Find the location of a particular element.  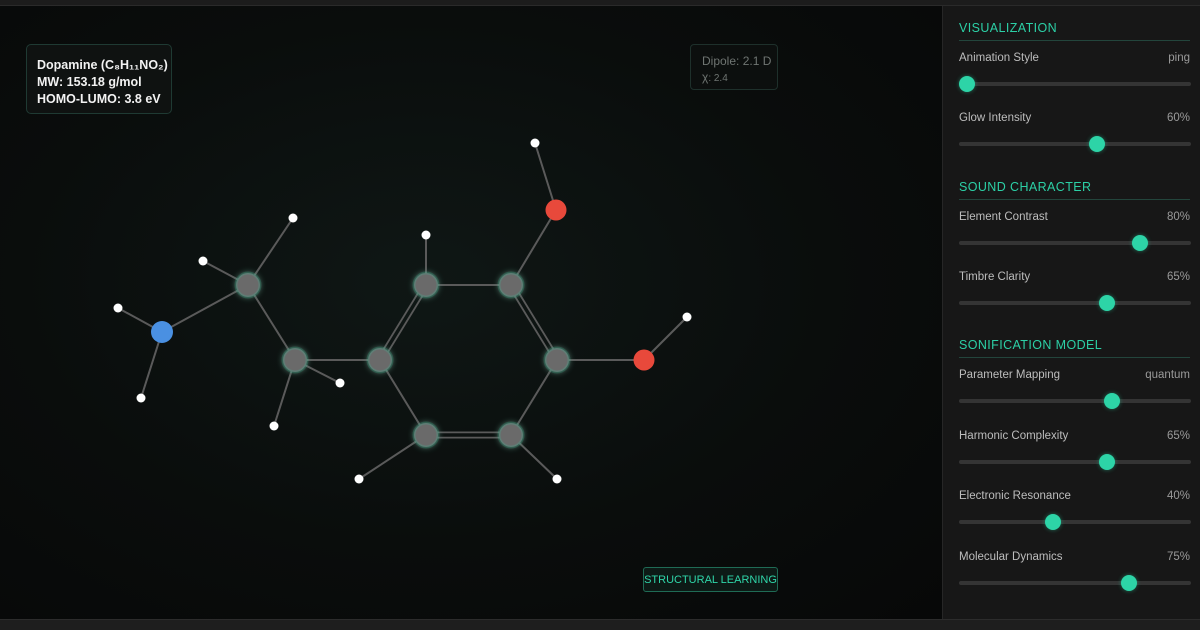

chi-readout: χ: 2.4 is located at coordinates (734, 78).